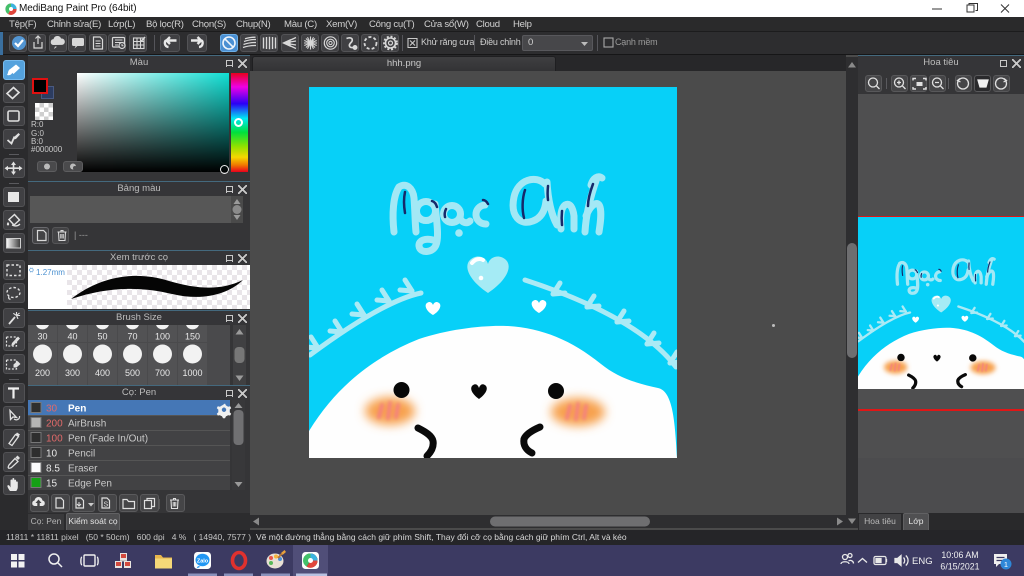 Image resolution: width=1024 pixels, height=576 pixels. What do you see at coordinates (162, 373) in the screenshot?
I see `svg-text: 700` at bounding box center [162, 373].